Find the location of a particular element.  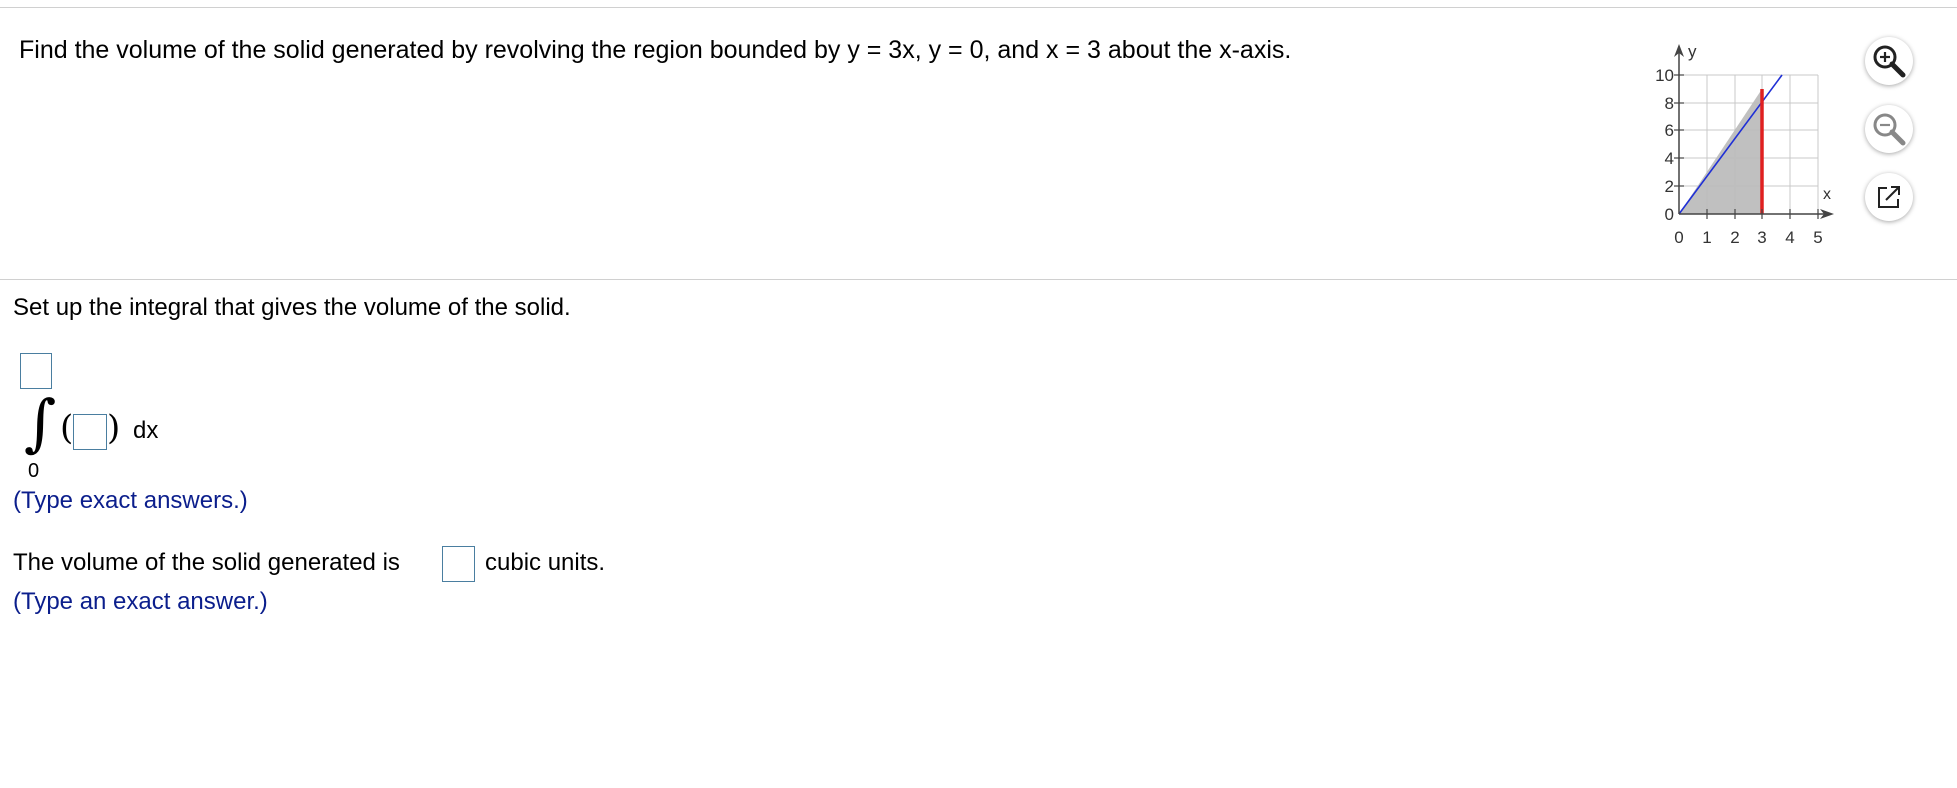

units-label: cubic units. is located at coordinates (545, 562).